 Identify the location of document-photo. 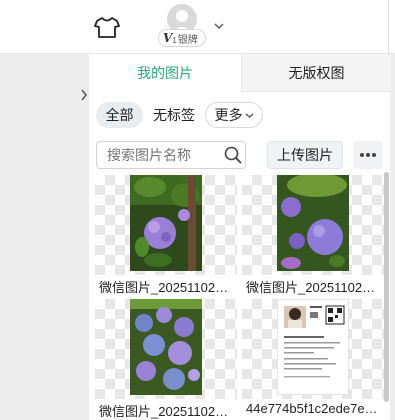
(313, 347).